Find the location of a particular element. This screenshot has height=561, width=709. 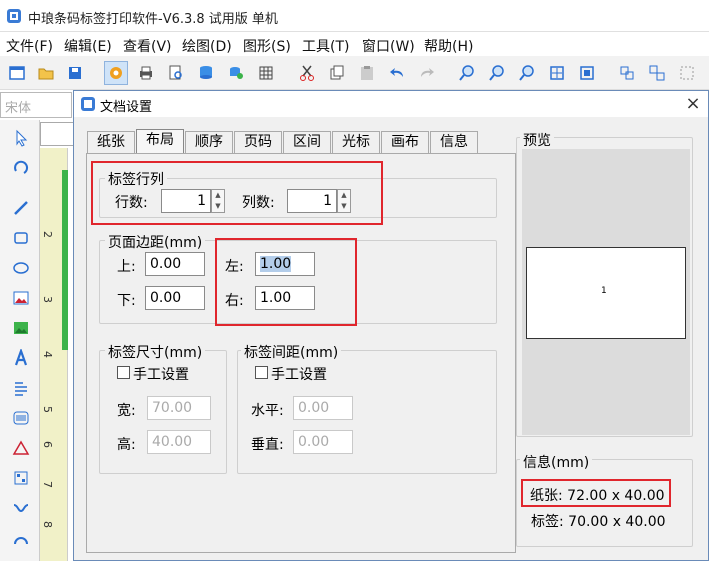

undo-icon is located at coordinates (397, 73).